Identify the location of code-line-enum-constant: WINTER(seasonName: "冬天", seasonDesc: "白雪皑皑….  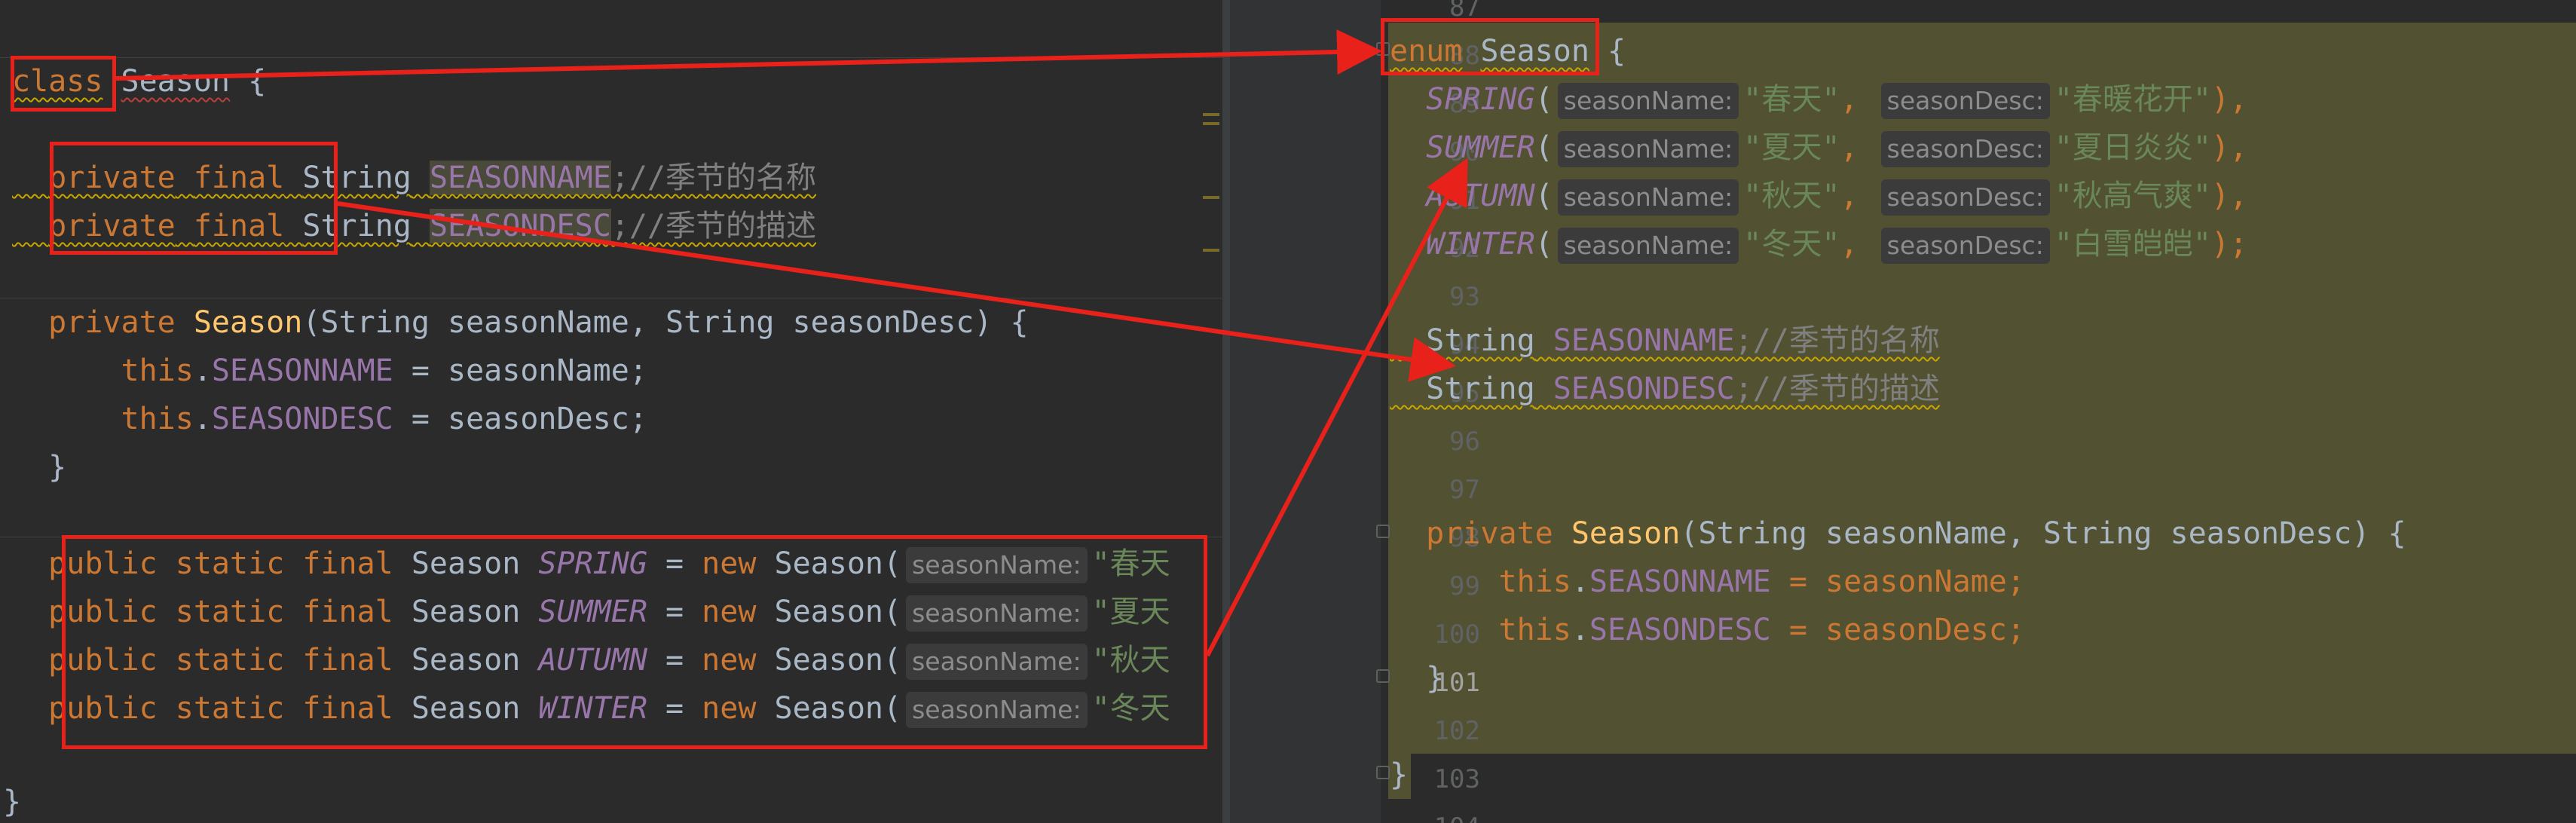
(1818, 244).